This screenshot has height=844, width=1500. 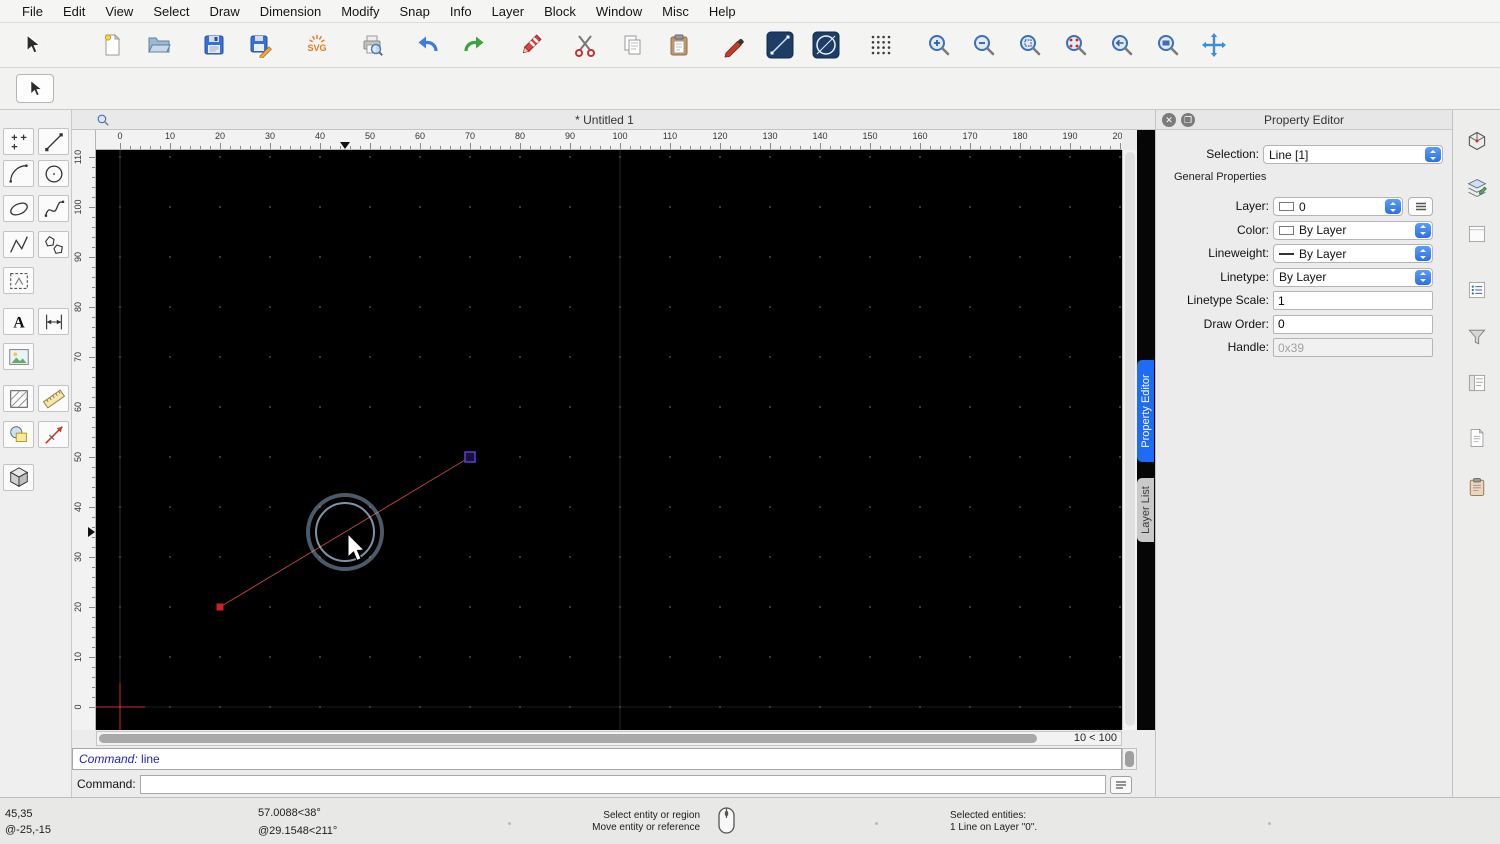 What do you see at coordinates (1076, 45) in the screenshot?
I see `zoom-redraw-button` at bounding box center [1076, 45].